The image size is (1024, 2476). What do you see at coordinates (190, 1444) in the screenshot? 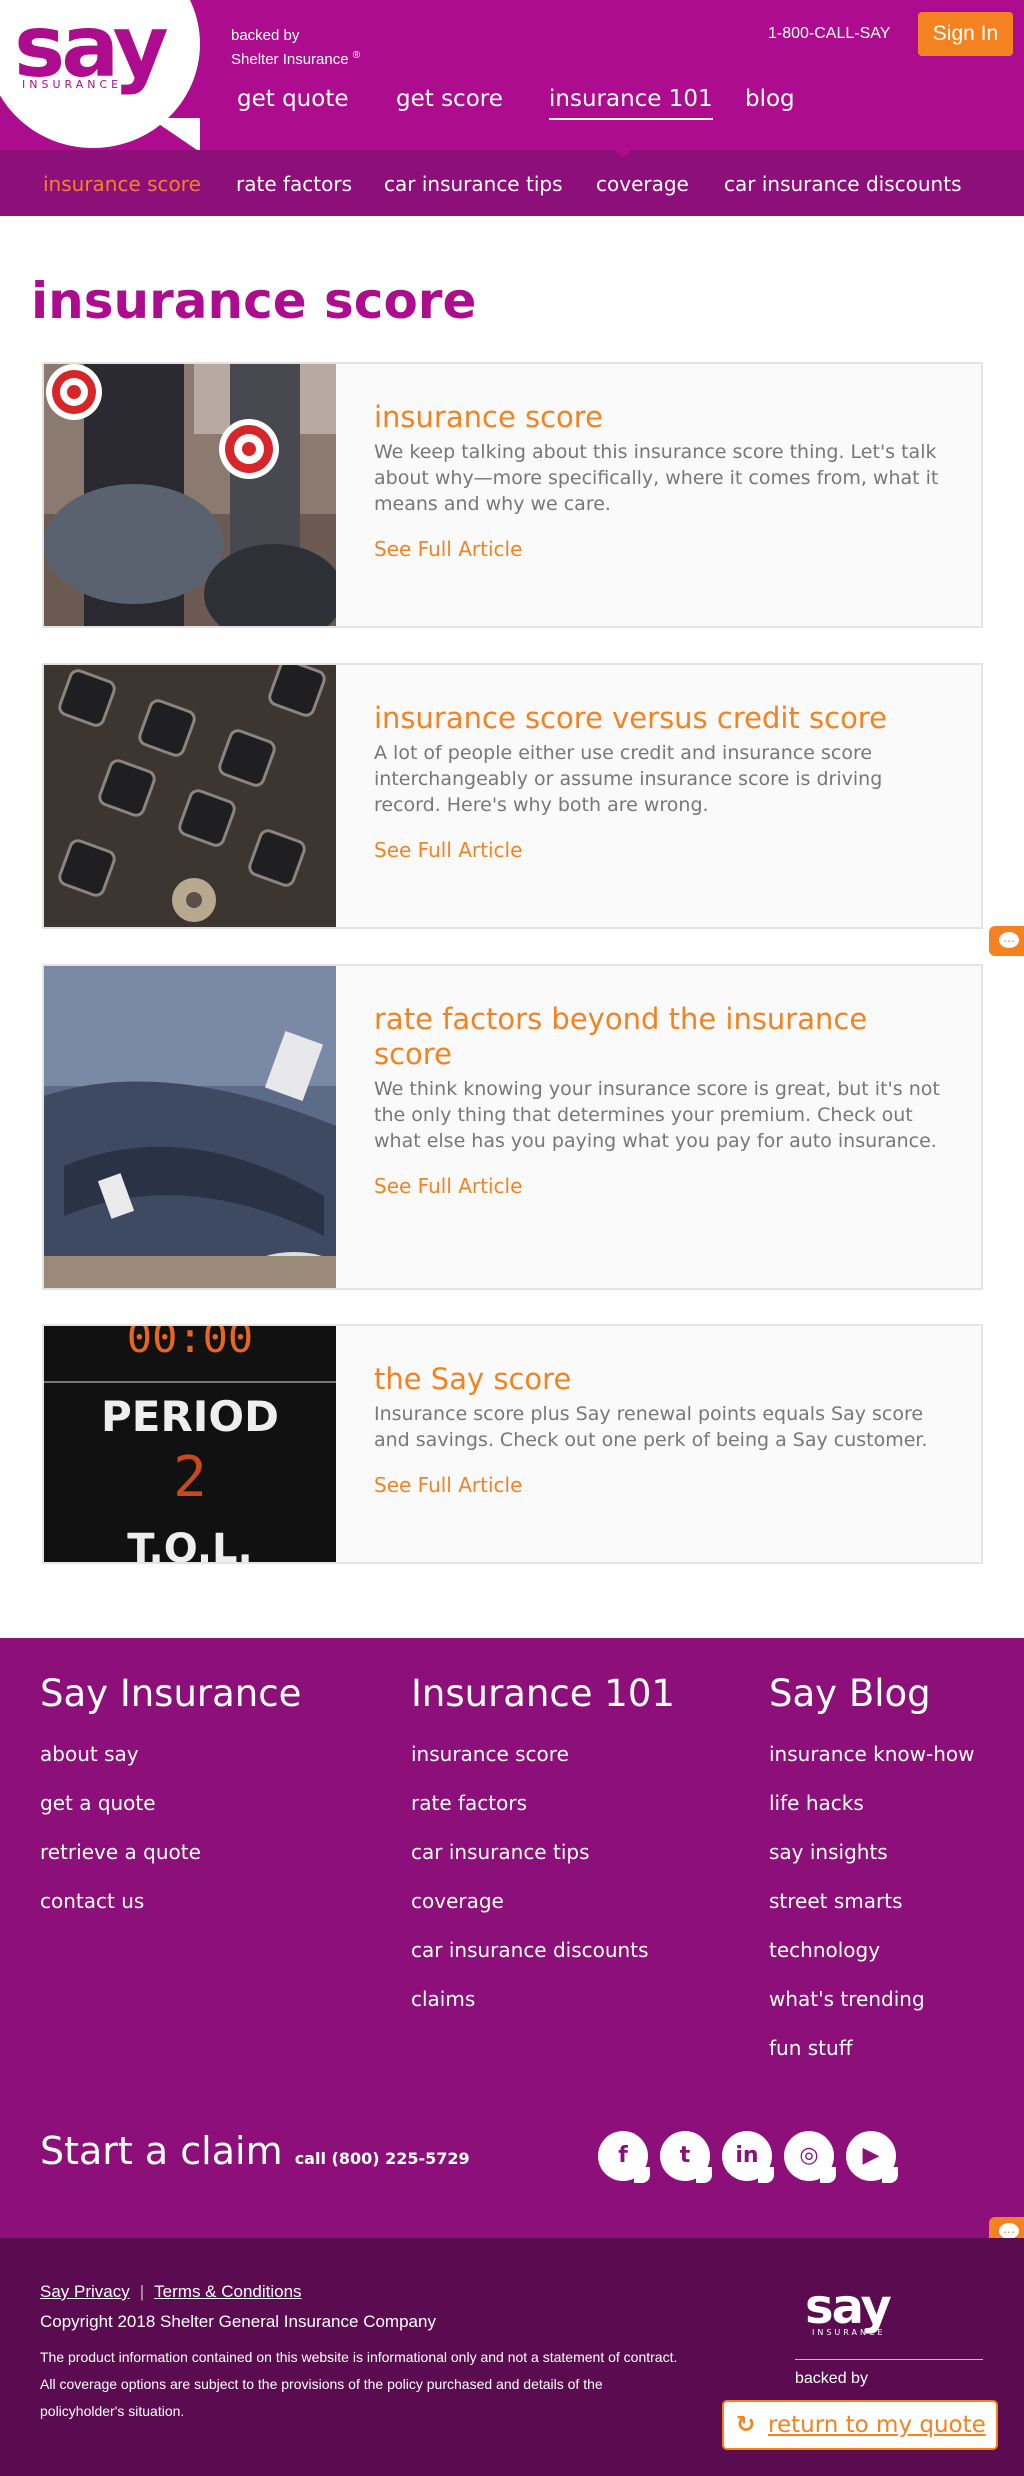
I see `article-image-scoreboard: 00:00 PERIOD 2 T.O.L.` at bounding box center [190, 1444].